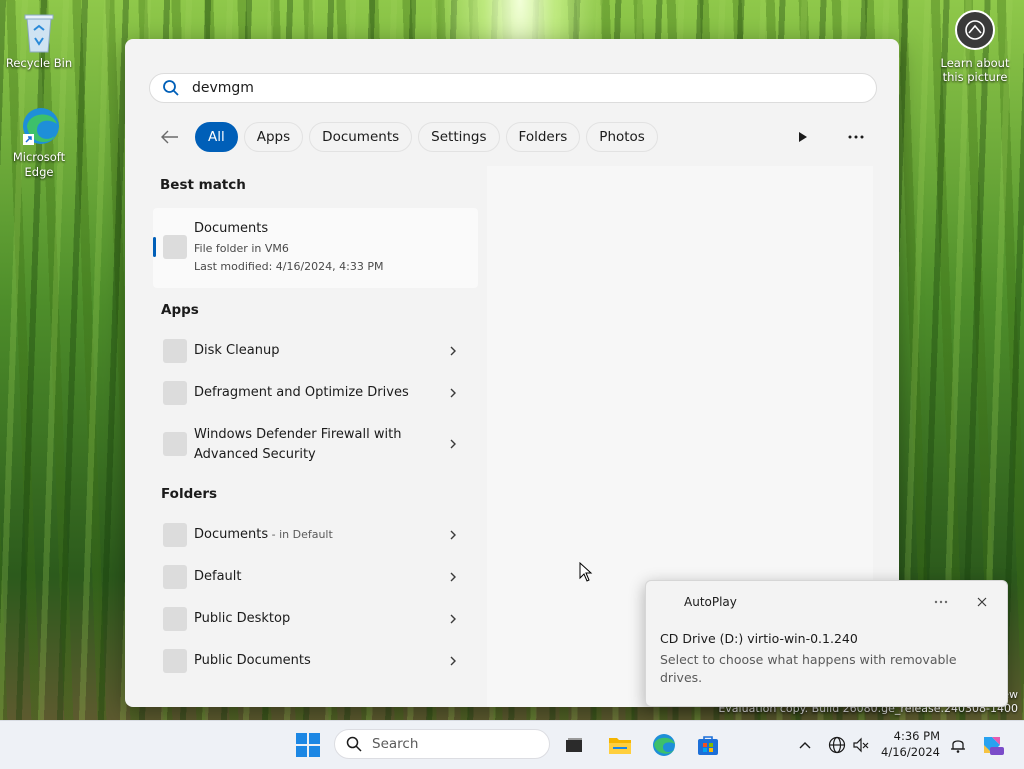  Describe the element at coordinates (216, 137) in the screenshot. I see `filter-all: All` at that location.